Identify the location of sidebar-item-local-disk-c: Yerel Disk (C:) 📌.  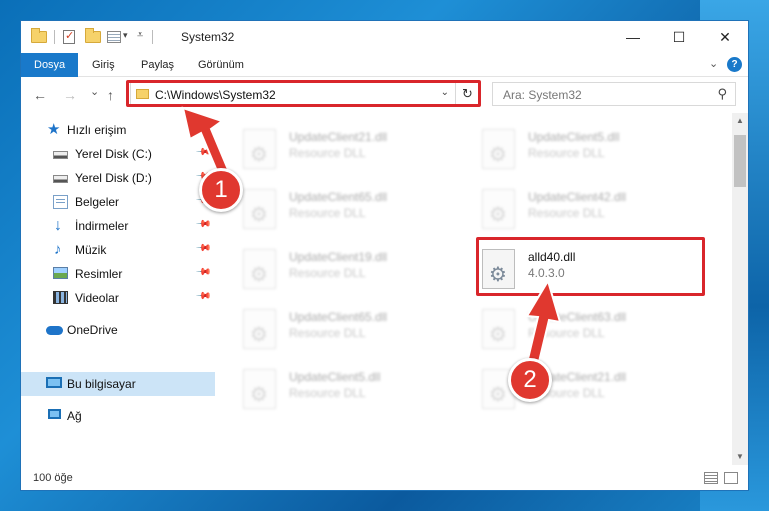
(118, 154).